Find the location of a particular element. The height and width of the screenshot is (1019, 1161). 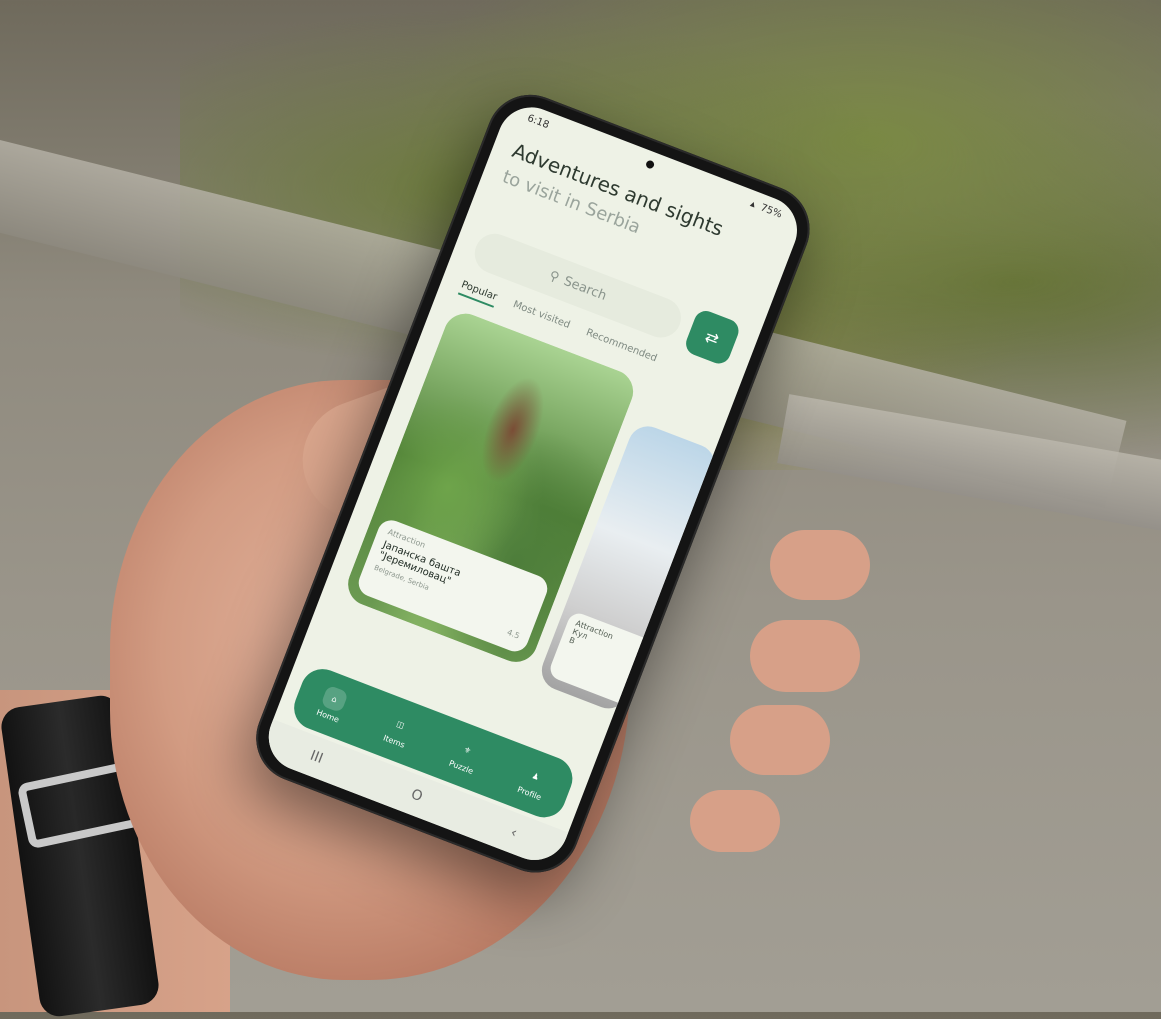

signal-icon: ▴ is located at coordinates (753, 204).